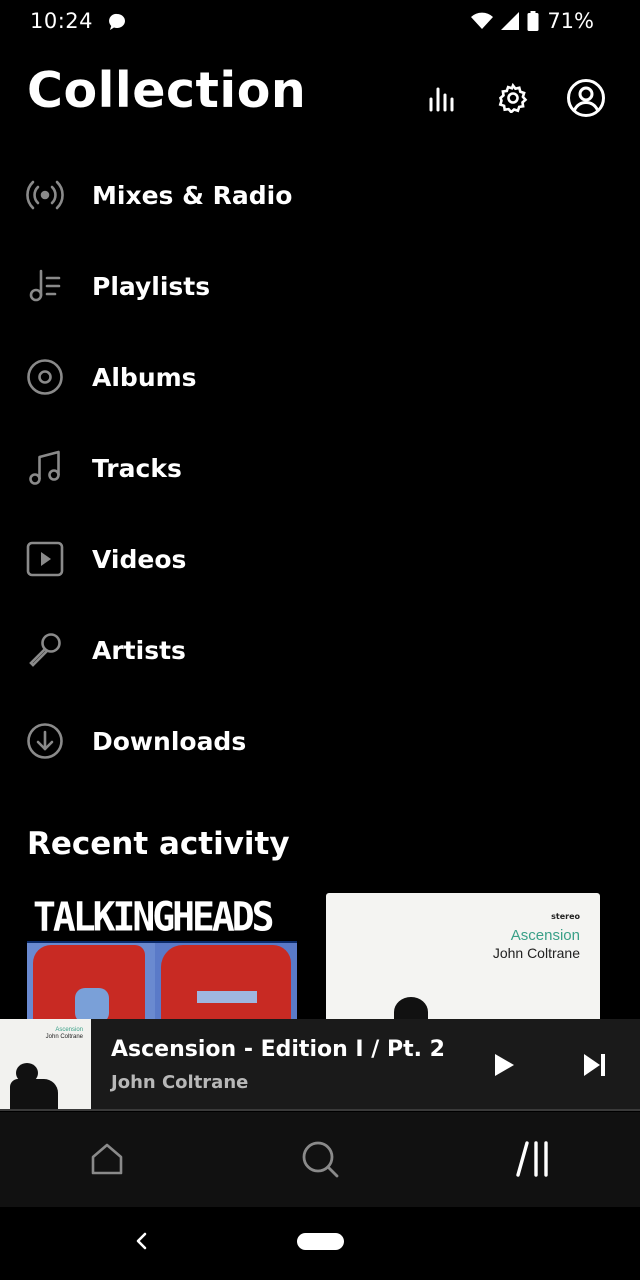 The image size is (640, 1280). I want to click on battery-icon, so click(533, 21).